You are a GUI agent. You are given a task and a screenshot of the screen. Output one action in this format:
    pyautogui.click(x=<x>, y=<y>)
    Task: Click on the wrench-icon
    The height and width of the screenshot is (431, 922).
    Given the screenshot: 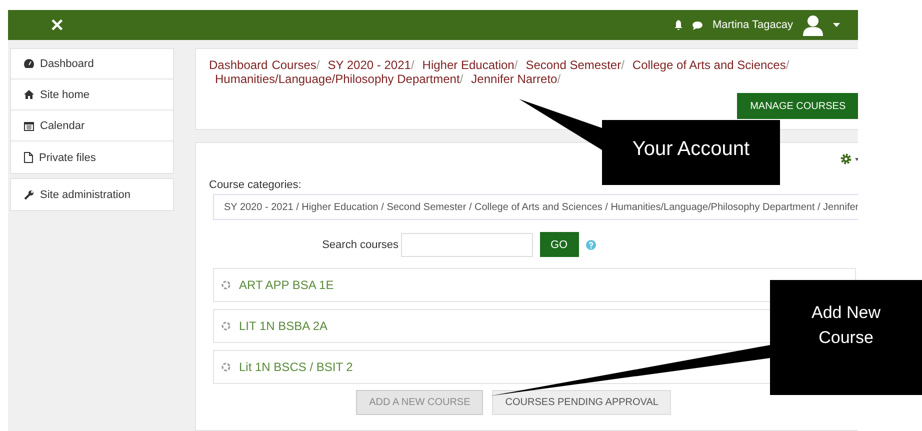 What is the action you would take?
    pyautogui.click(x=29, y=195)
    